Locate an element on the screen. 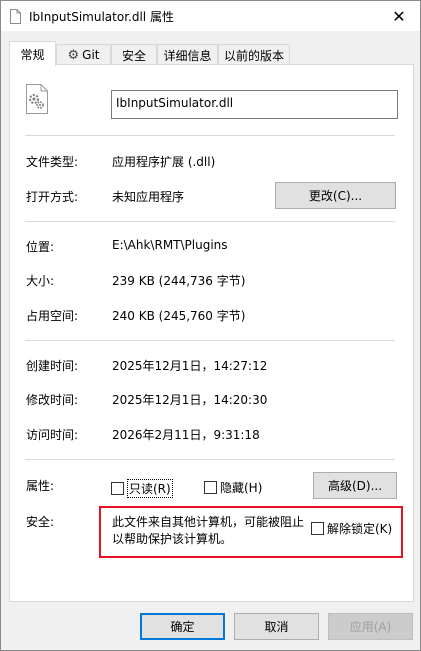  unblock-checkbox: 解除锁定(K) is located at coordinates (351, 528).